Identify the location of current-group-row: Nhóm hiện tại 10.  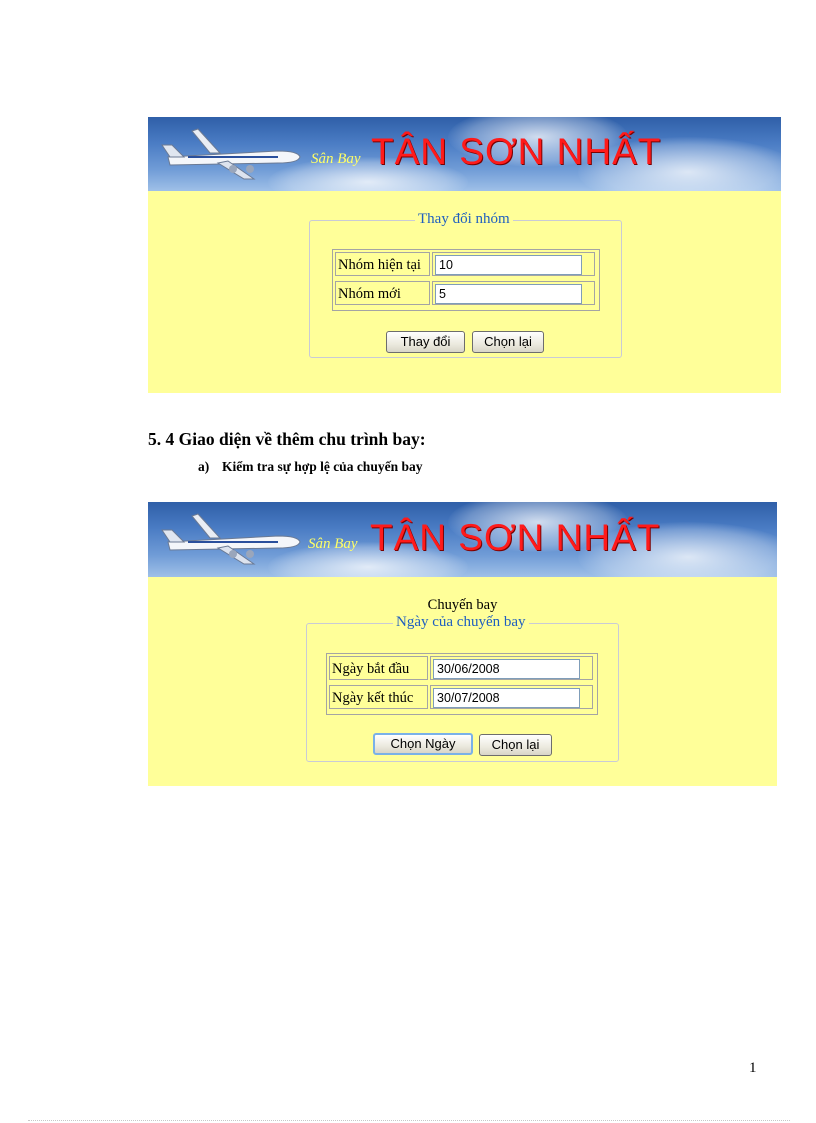
(466, 264).